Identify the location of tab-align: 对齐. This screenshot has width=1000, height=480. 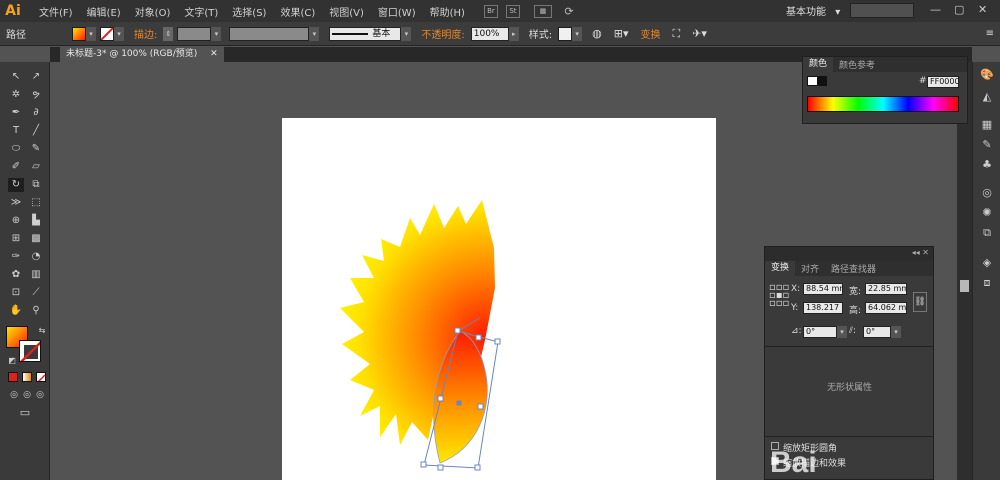
(810, 268).